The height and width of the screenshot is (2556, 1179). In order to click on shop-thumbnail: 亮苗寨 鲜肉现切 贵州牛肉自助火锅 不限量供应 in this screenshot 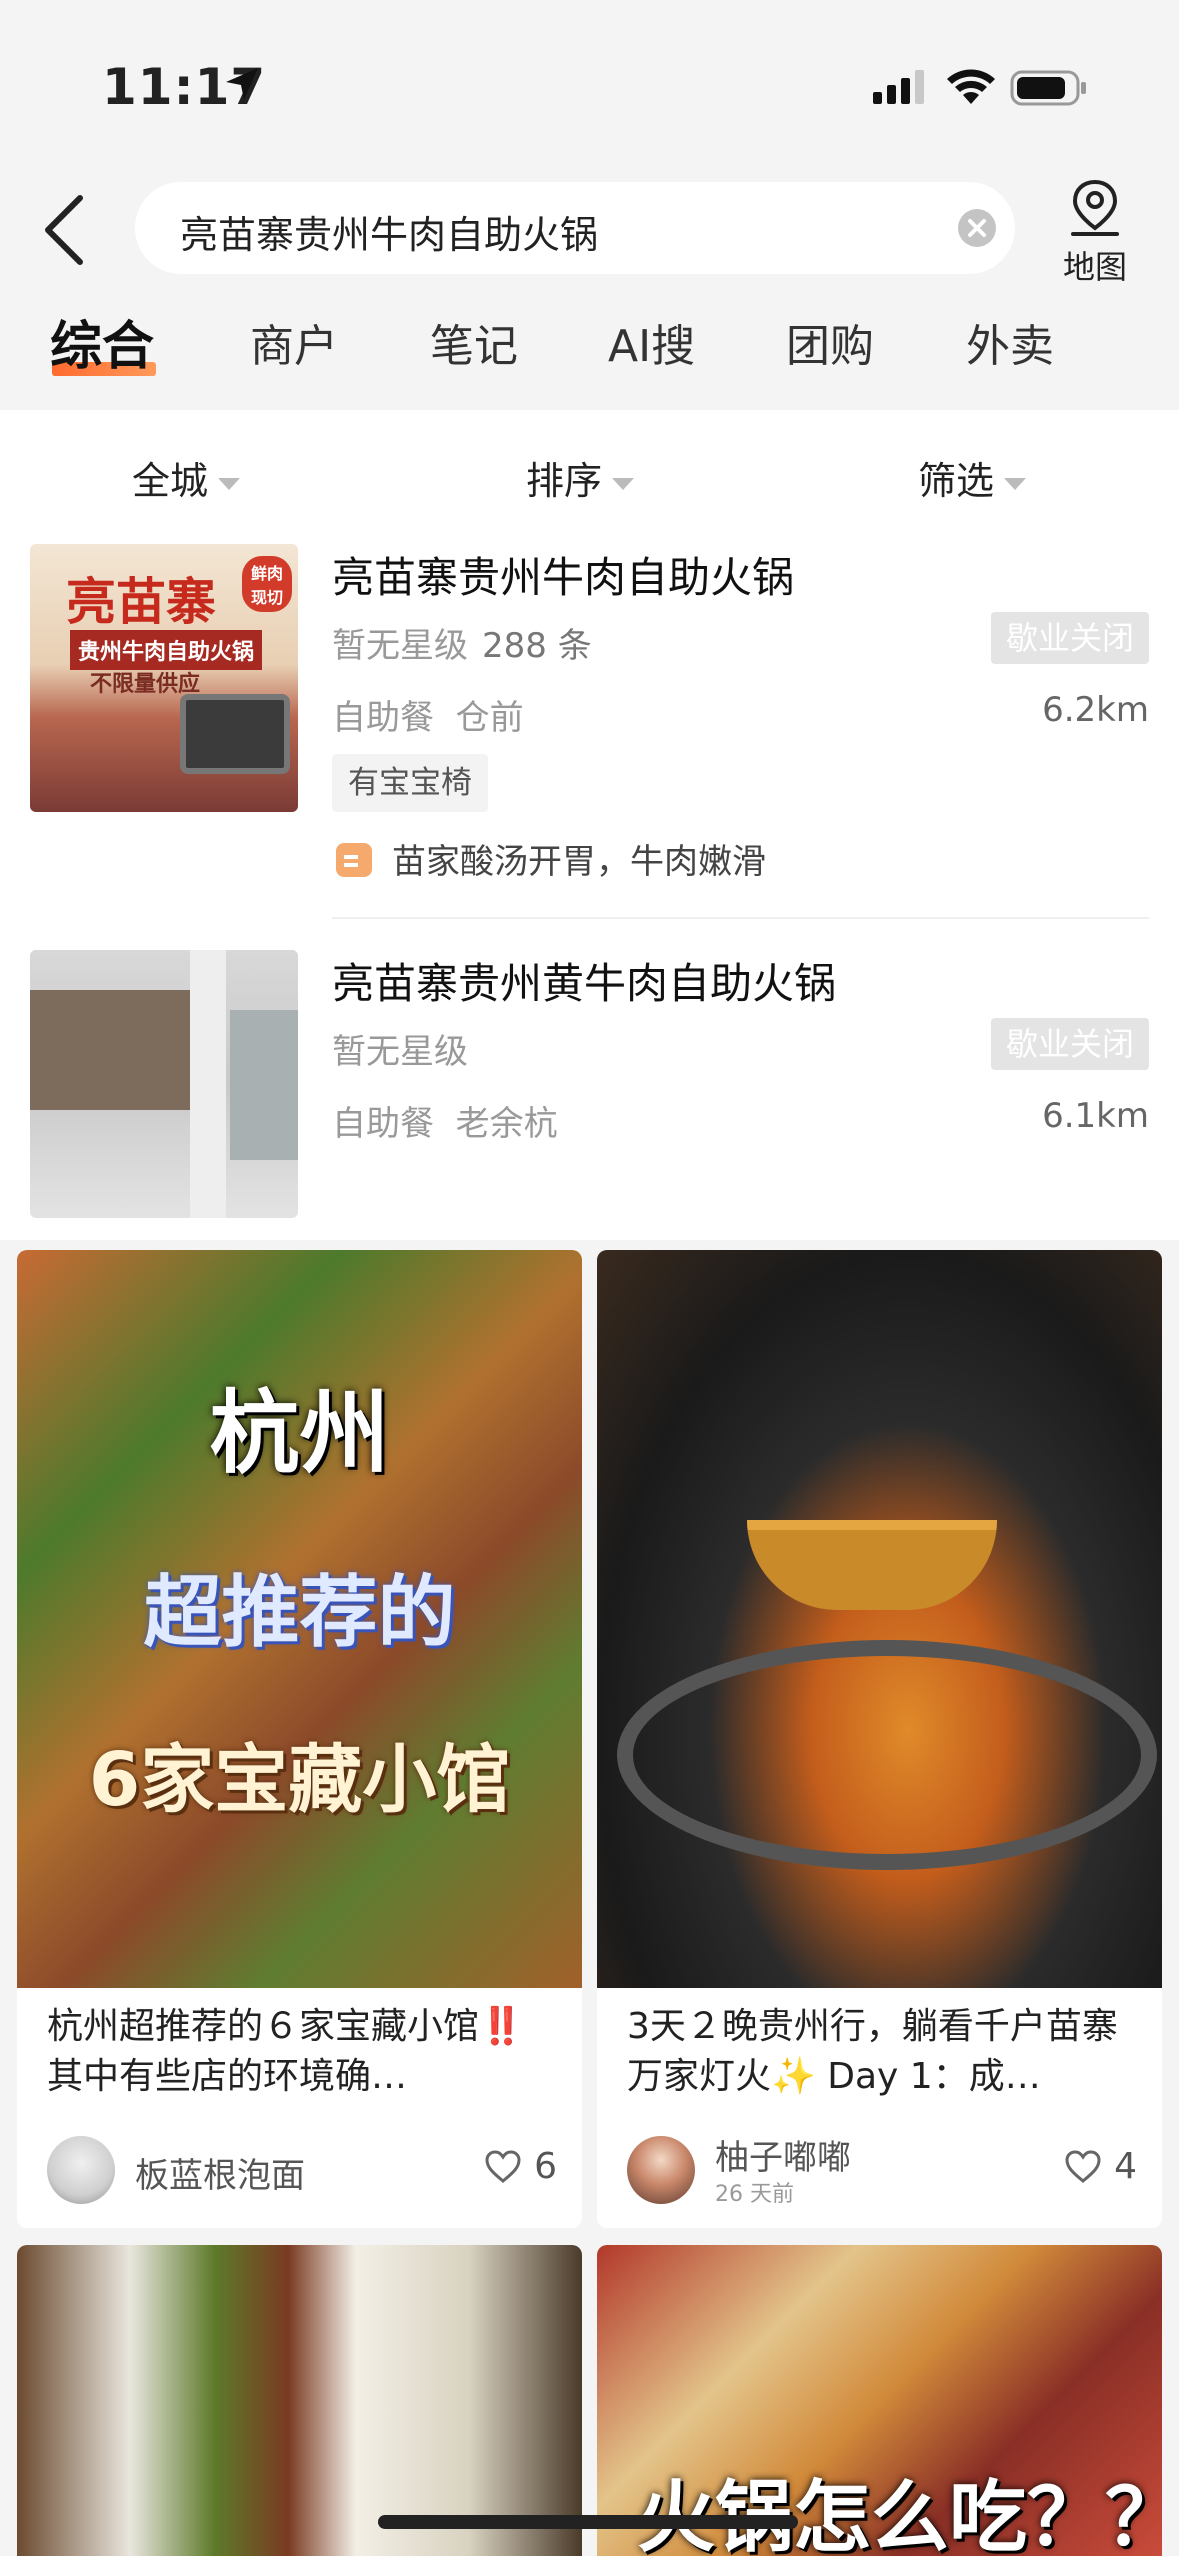, I will do `click(164, 678)`.